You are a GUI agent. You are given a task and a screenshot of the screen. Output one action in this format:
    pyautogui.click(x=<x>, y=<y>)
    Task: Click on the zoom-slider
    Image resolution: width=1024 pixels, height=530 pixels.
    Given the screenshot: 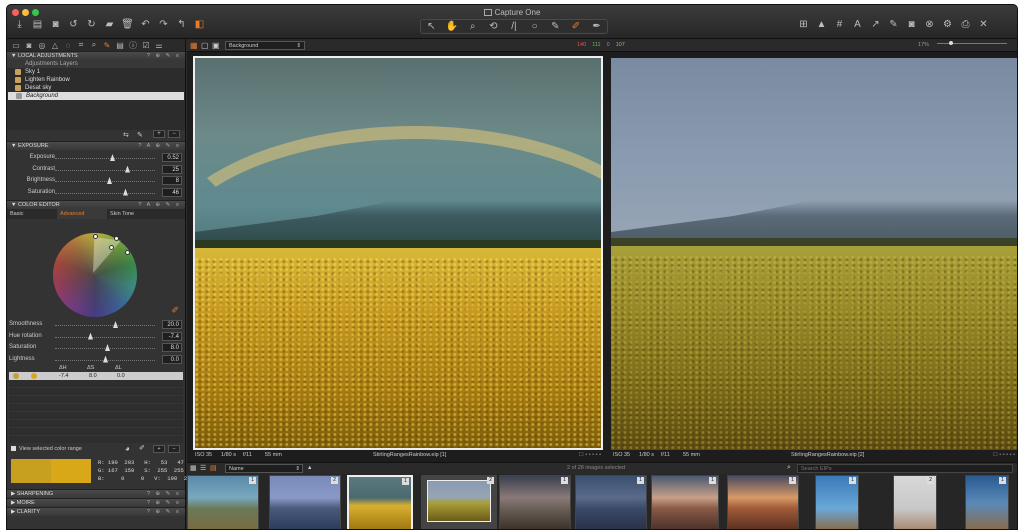 What is the action you would take?
    pyautogui.click(x=972, y=44)
    